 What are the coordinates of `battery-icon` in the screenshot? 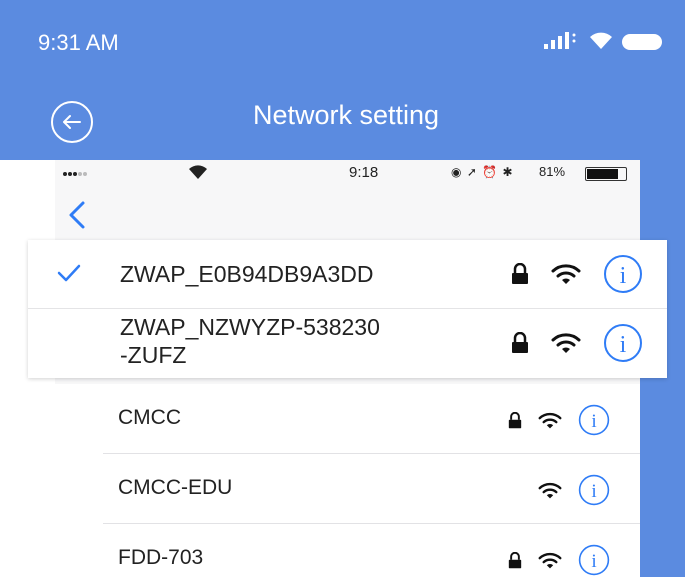 It's located at (642, 42).